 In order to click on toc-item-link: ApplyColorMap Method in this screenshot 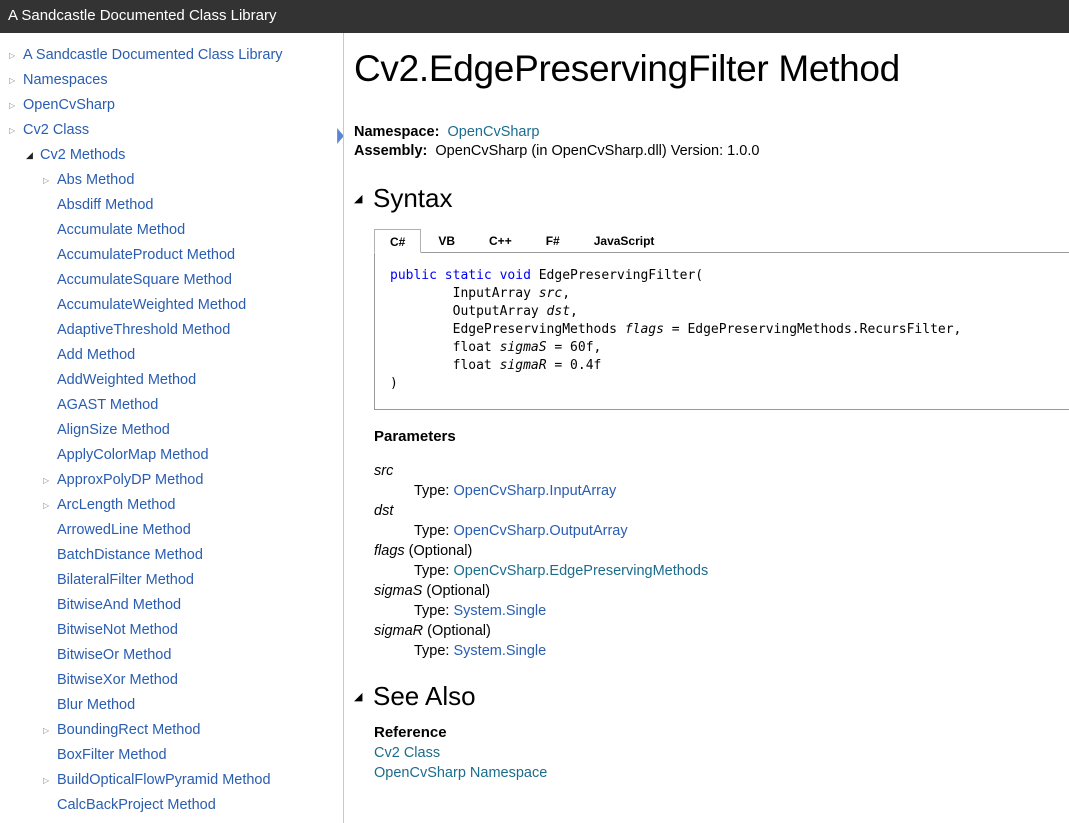, I will do `click(133, 455)`.